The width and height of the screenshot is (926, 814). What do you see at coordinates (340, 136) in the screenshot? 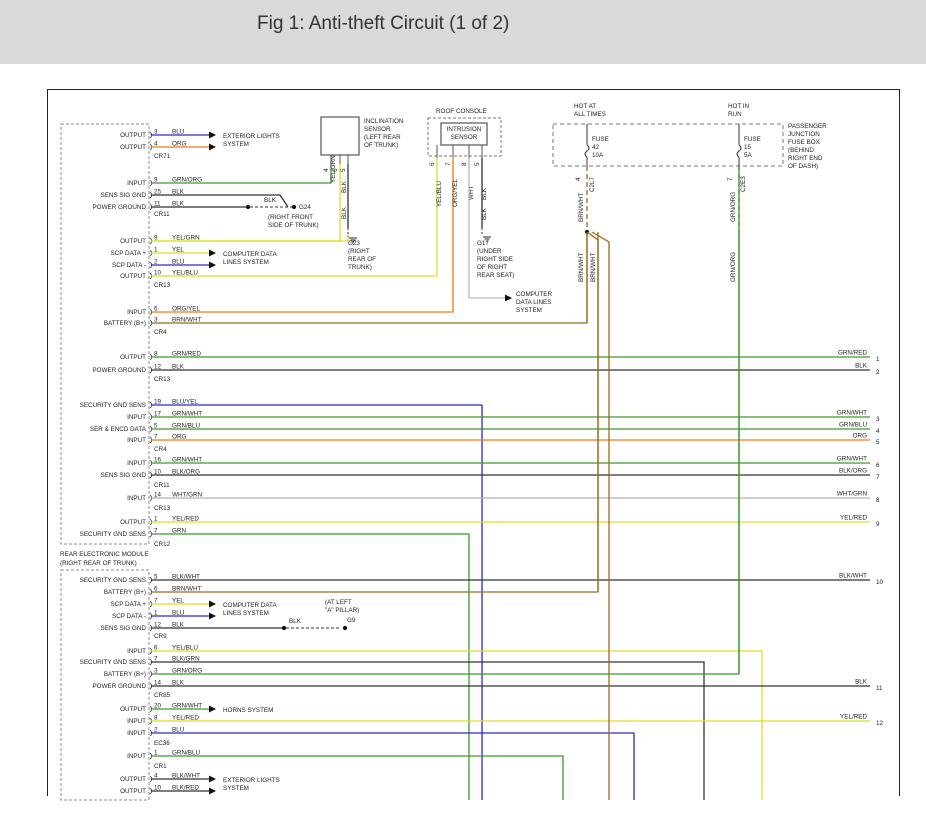
I see `inclination-sensor-box` at bounding box center [340, 136].